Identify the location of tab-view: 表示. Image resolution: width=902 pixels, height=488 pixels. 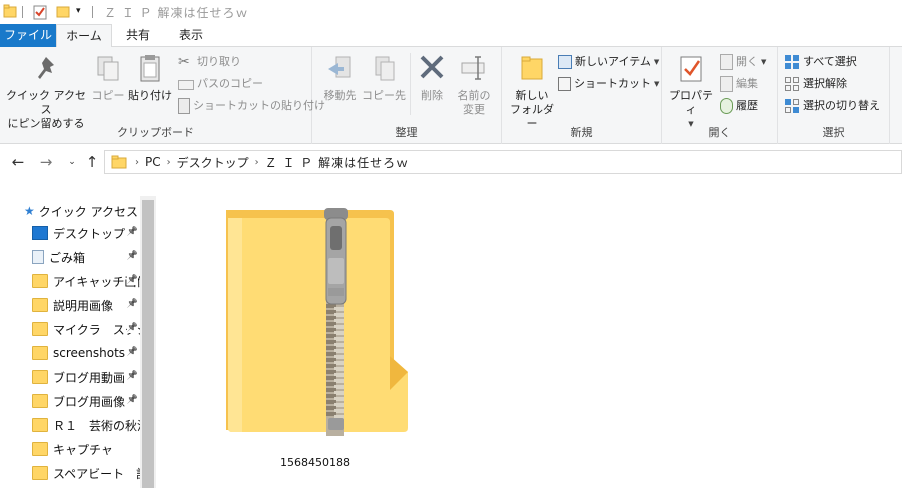
(191, 35).